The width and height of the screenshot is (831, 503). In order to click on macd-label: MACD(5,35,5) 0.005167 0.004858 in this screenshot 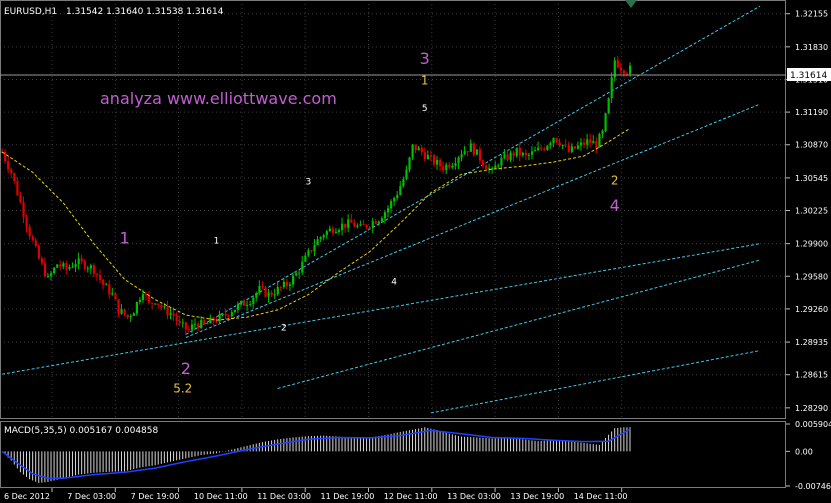, I will do `click(81, 431)`.